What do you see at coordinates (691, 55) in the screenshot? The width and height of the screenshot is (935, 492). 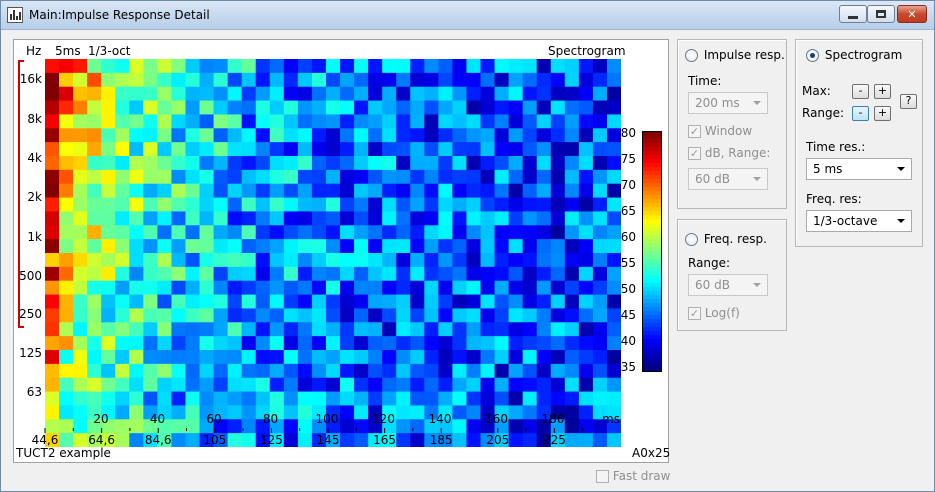 I see `impulse-radio` at bounding box center [691, 55].